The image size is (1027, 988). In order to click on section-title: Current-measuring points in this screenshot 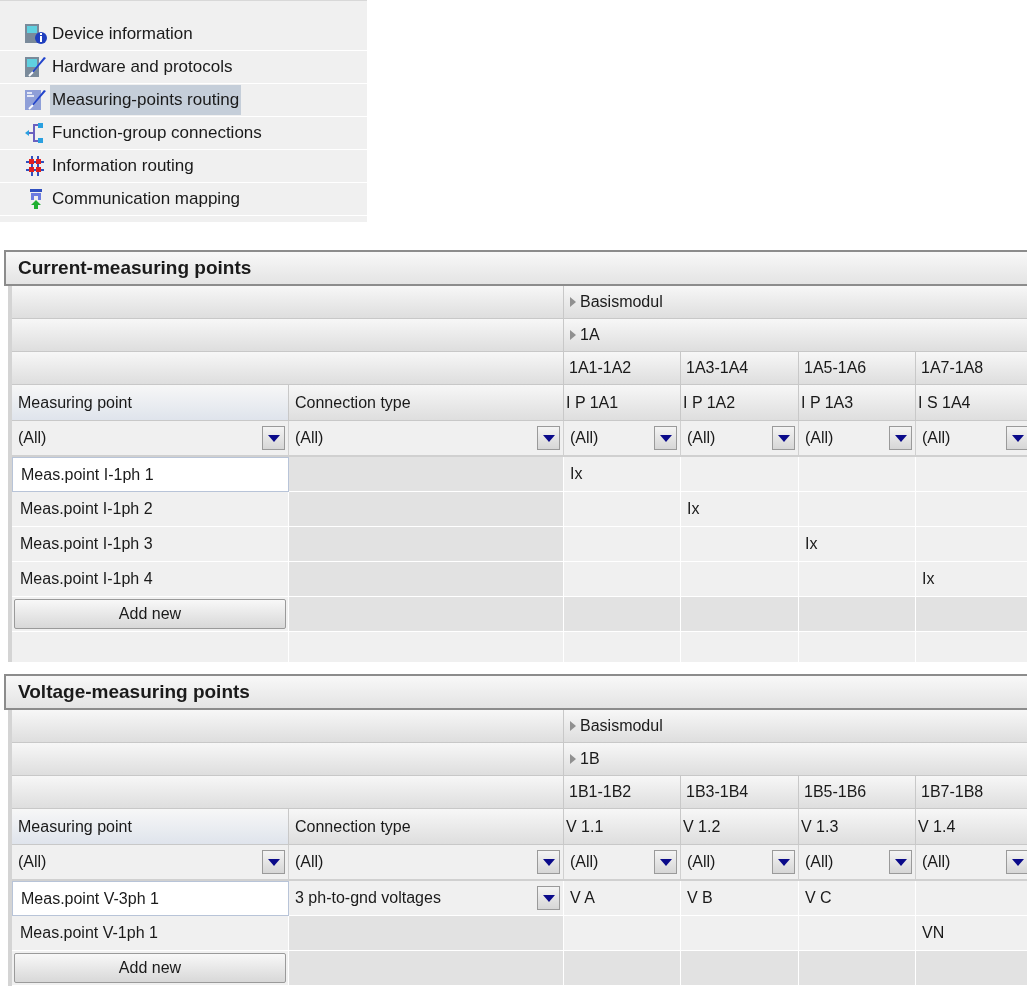, I will do `click(515, 268)`.